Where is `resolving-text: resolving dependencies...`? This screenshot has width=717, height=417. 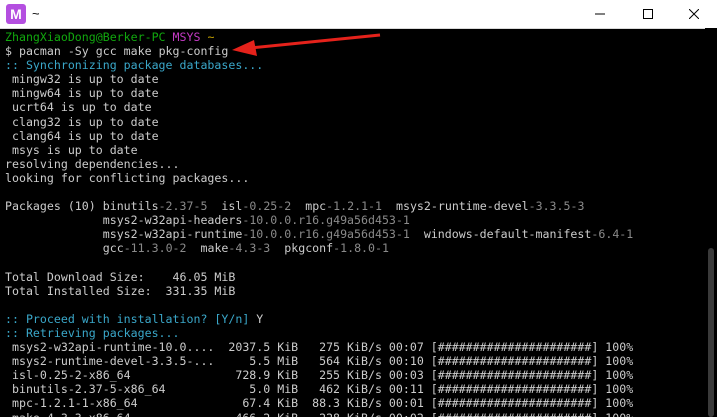
resolving-text: resolving dependencies... is located at coordinates (92, 163).